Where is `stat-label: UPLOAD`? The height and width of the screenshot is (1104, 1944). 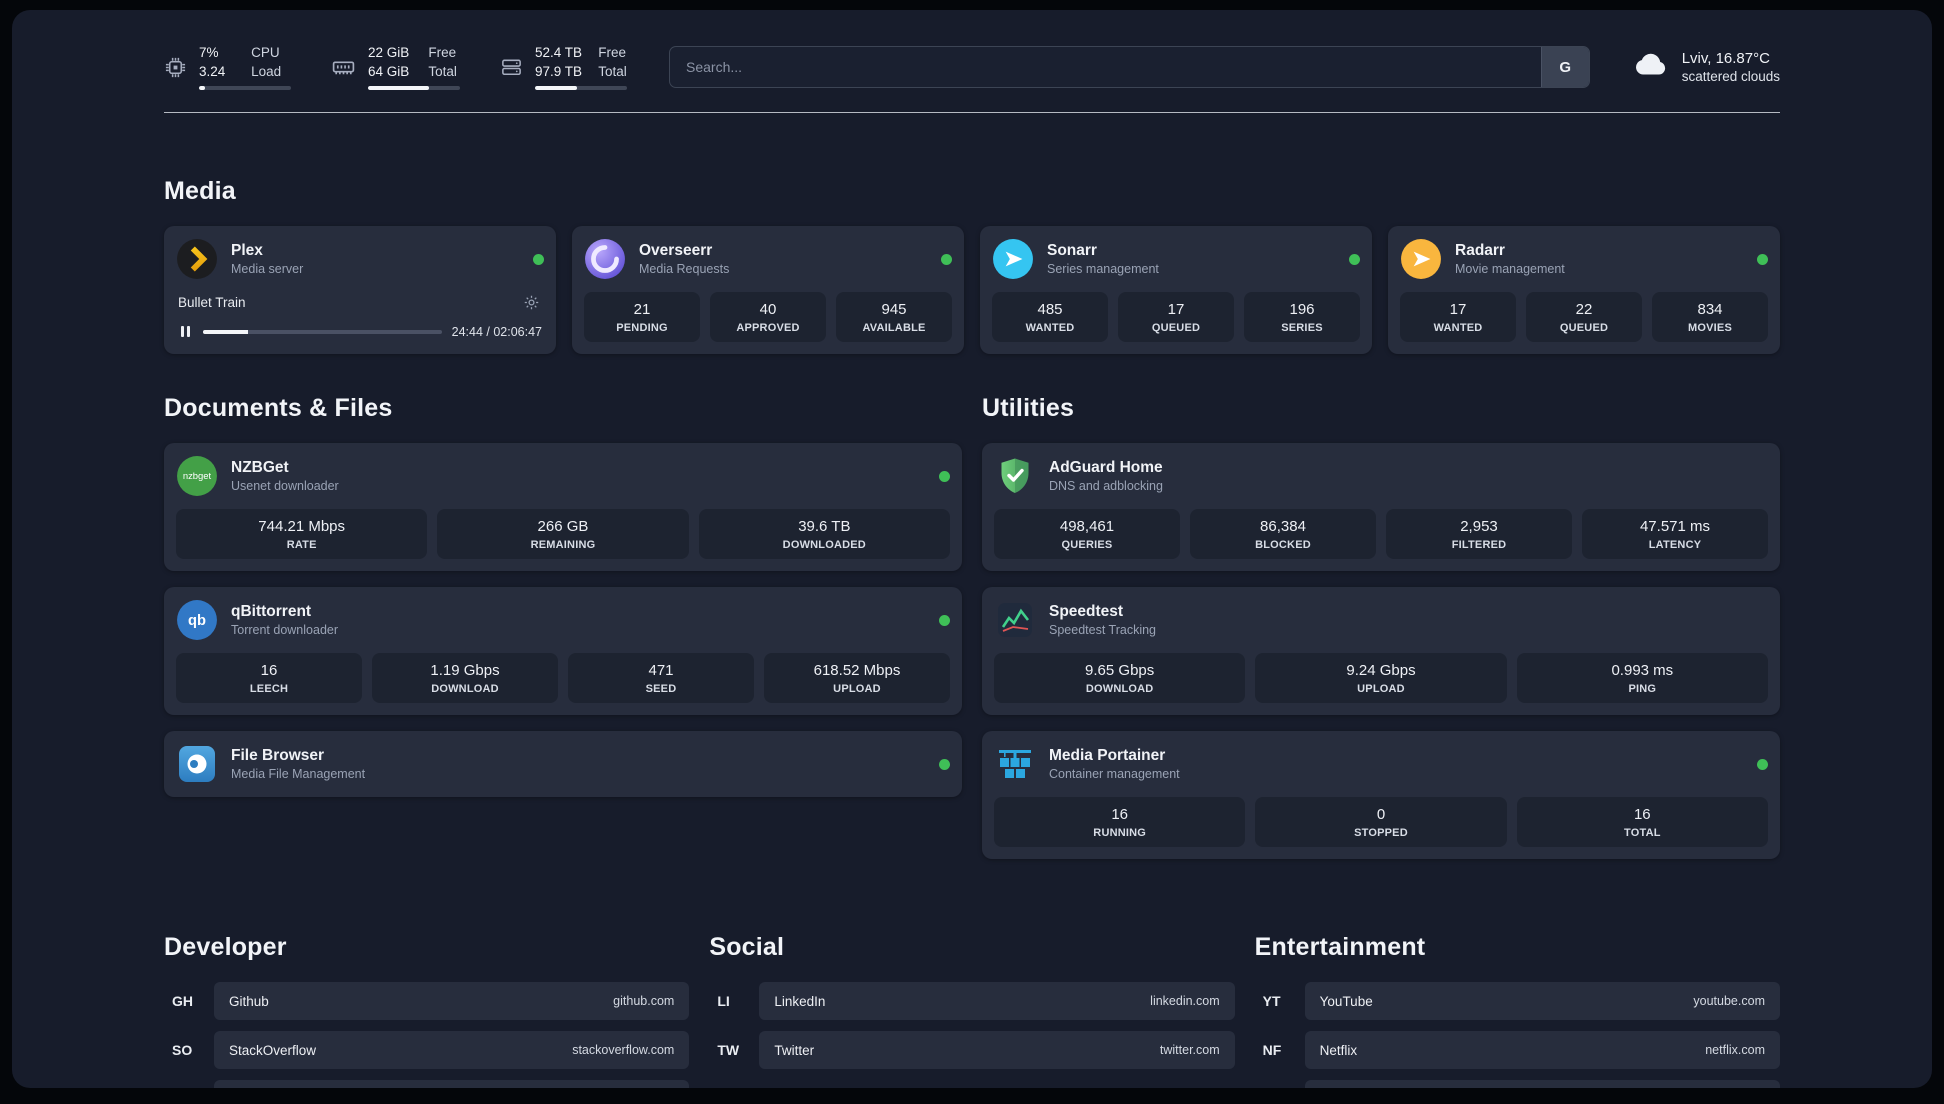 stat-label: UPLOAD is located at coordinates (1381, 689).